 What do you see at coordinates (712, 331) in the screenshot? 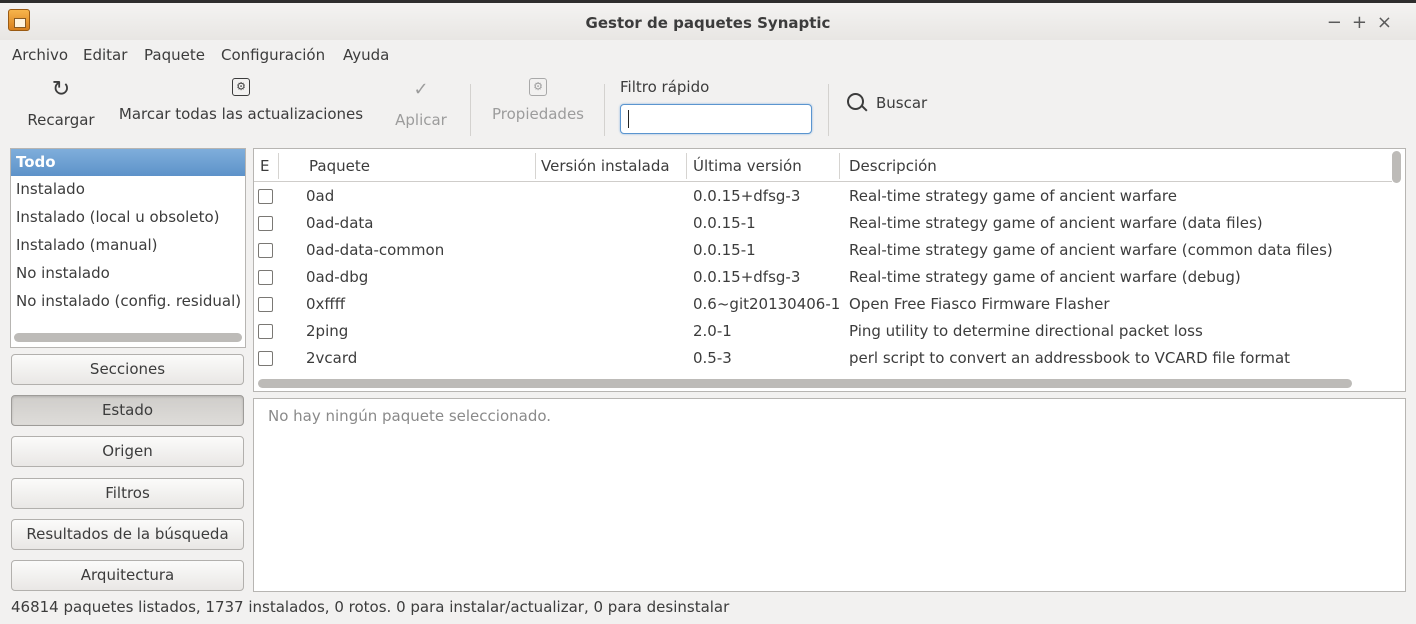
I see `latest-version: 2.0-1` at bounding box center [712, 331].